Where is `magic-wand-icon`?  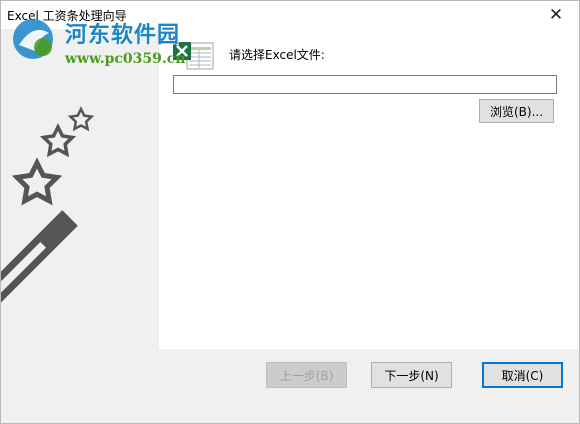
magic-wand-icon is located at coordinates (39, 279).